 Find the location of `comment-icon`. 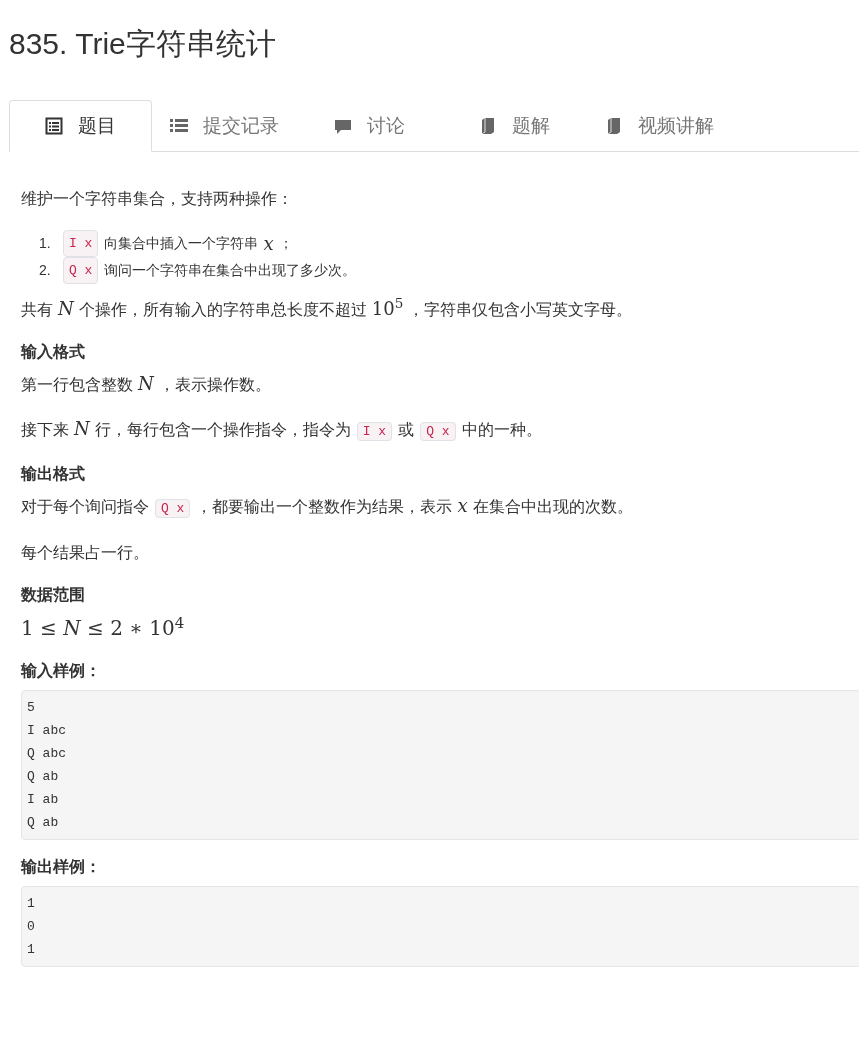

comment-icon is located at coordinates (343, 126).